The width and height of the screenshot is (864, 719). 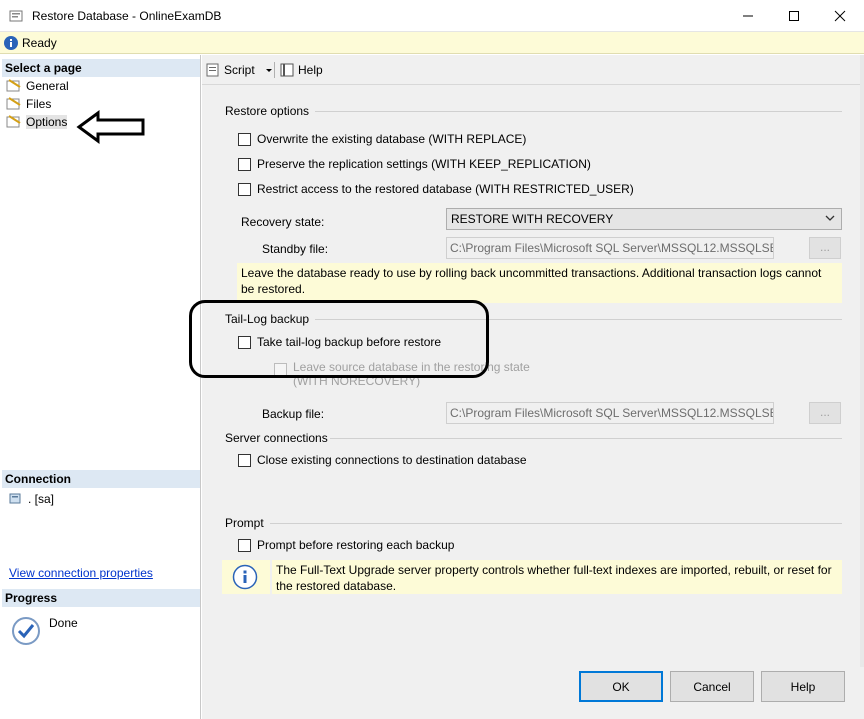 I want to click on window-title: Restore Database - OnlineExamDB, so click(x=127, y=16).